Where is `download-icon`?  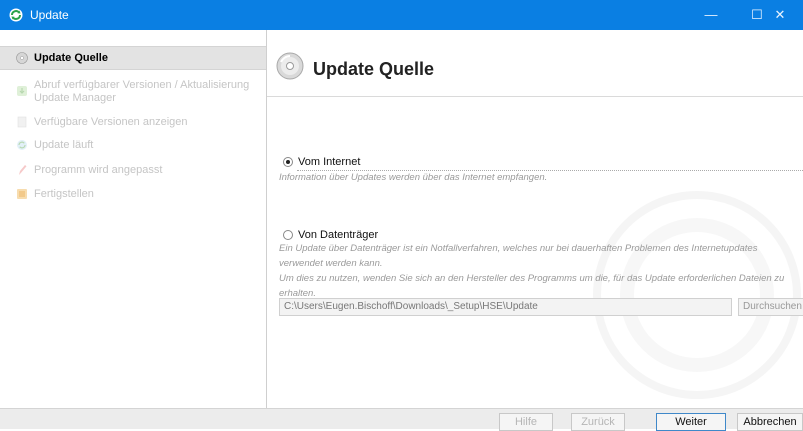 download-icon is located at coordinates (22, 91).